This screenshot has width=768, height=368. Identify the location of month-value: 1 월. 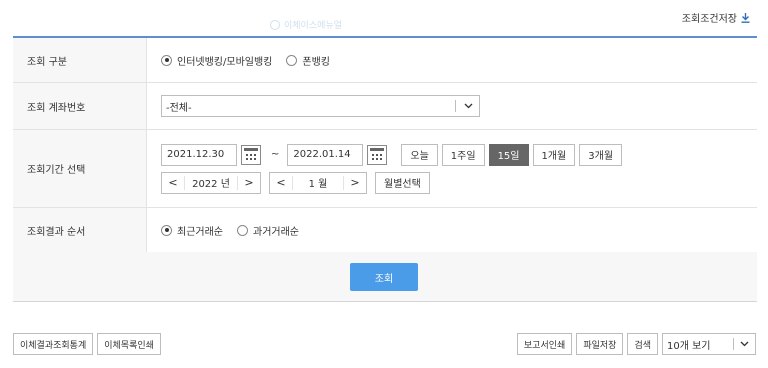
(318, 182).